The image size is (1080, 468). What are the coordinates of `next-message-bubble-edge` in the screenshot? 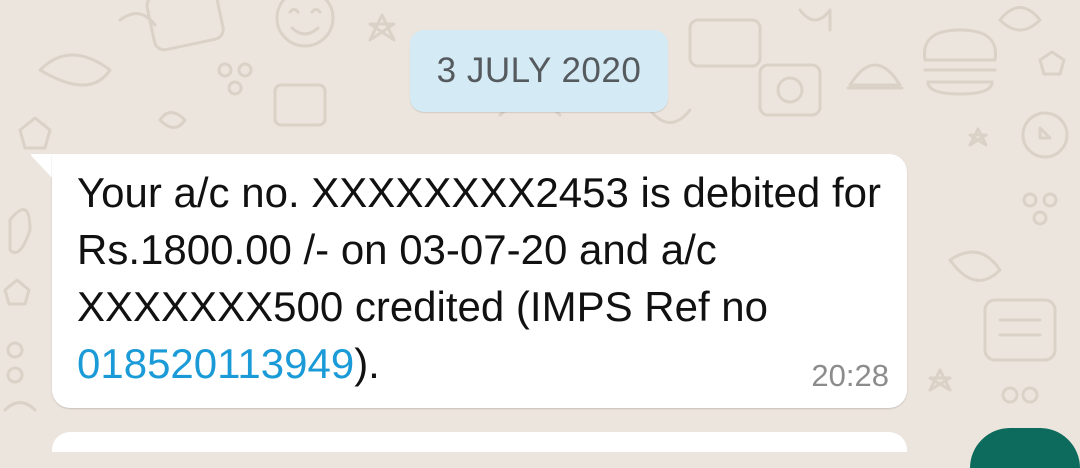 It's located at (479, 442).